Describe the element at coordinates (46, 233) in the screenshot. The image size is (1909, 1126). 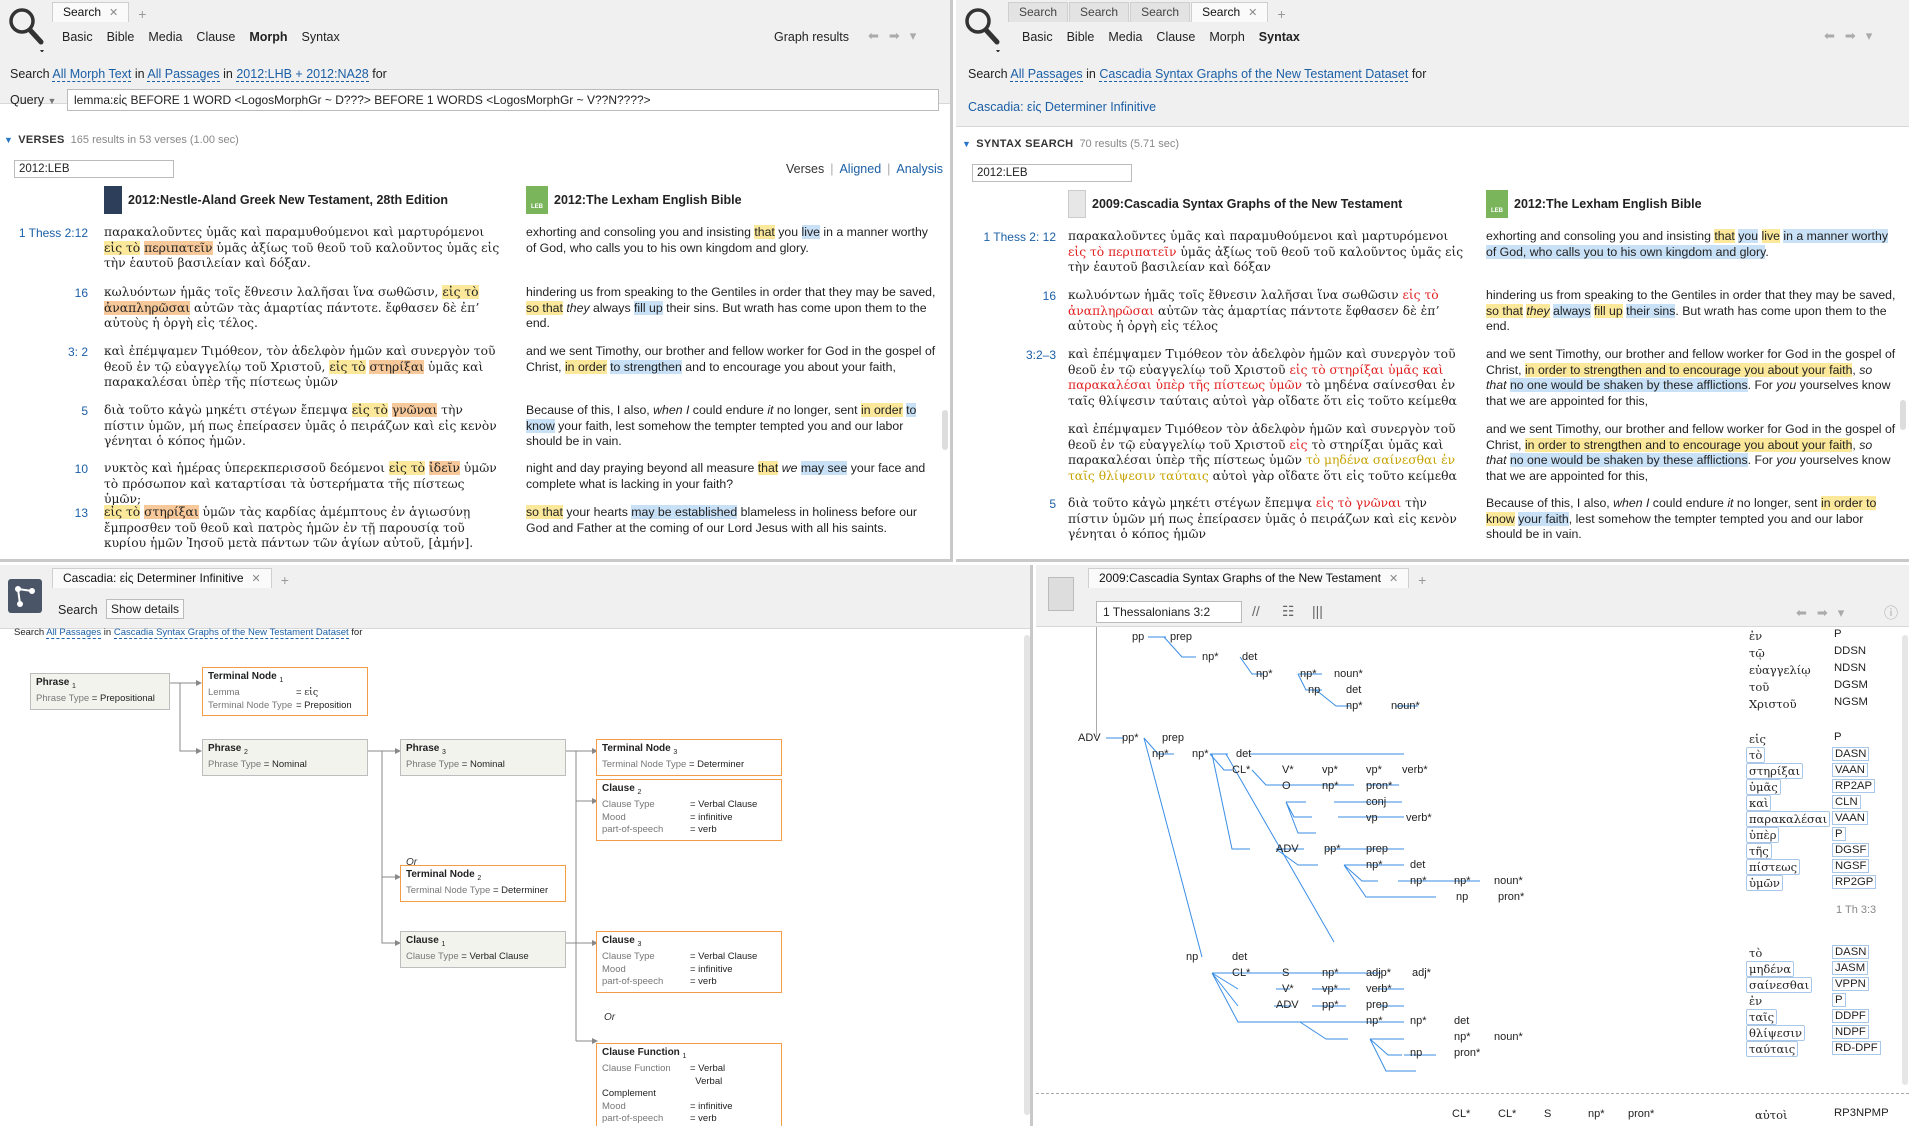
I see `verse-ref-link: 1 Thess 2:12` at that location.